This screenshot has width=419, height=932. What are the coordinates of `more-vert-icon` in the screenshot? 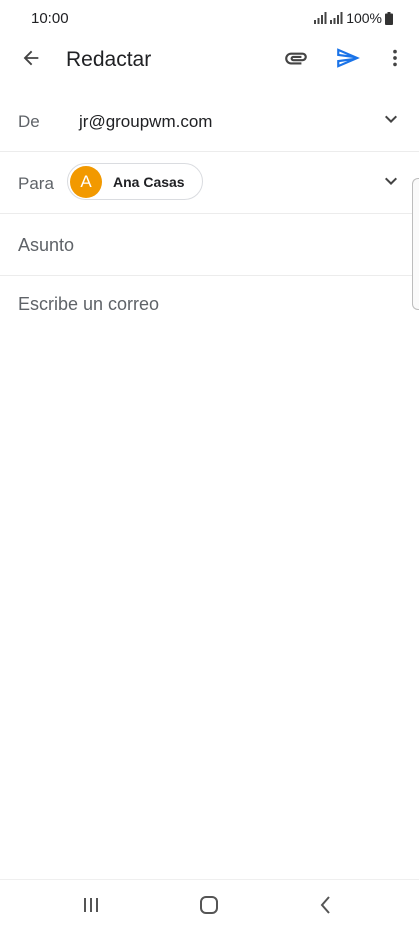 It's located at (395, 60).